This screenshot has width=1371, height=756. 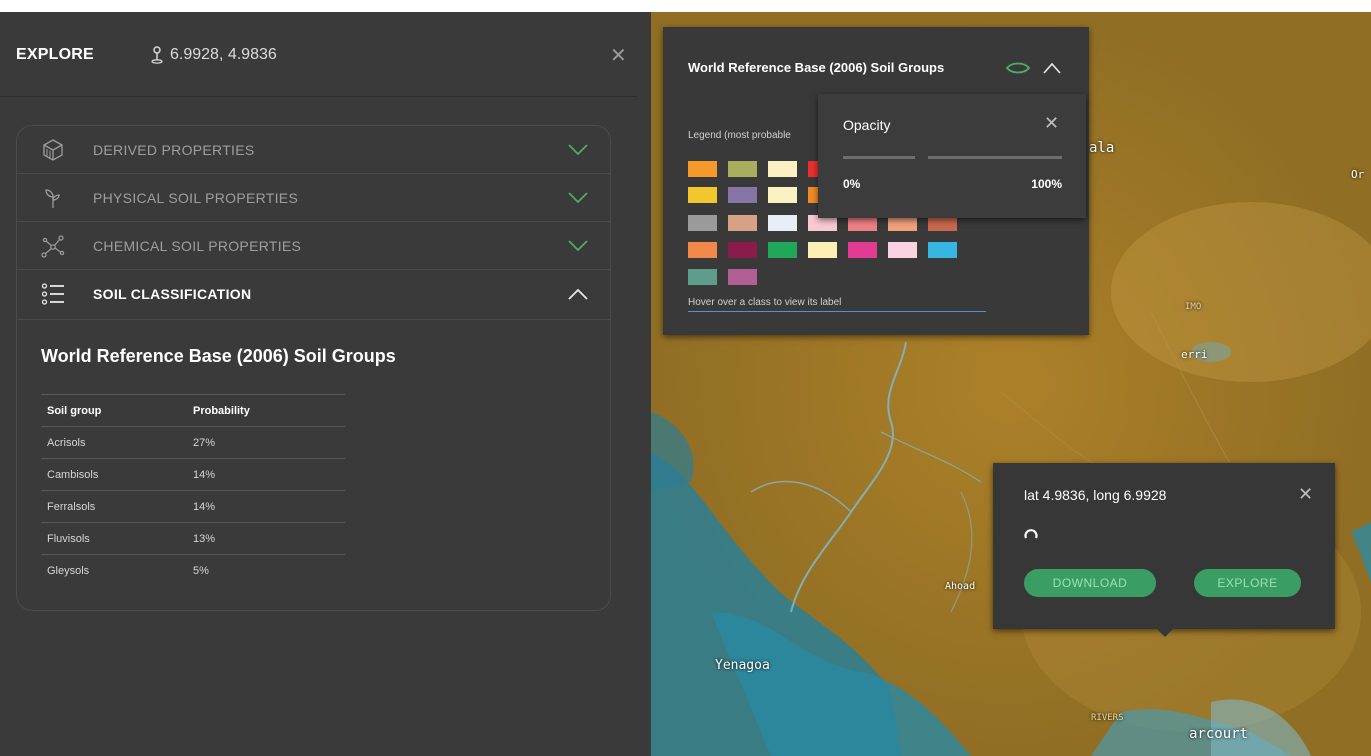 I want to click on soil-group-cell: Ferralsols, so click(x=71, y=507).